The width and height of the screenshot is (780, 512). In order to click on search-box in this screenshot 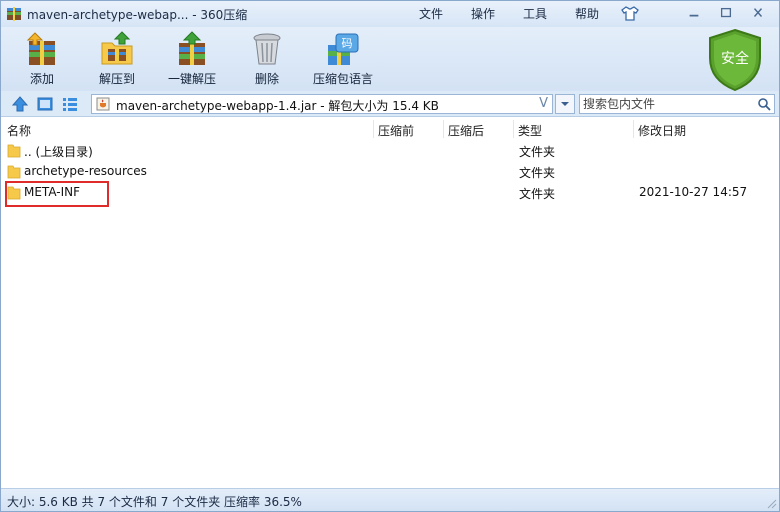, I will do `click(677, 104)`.